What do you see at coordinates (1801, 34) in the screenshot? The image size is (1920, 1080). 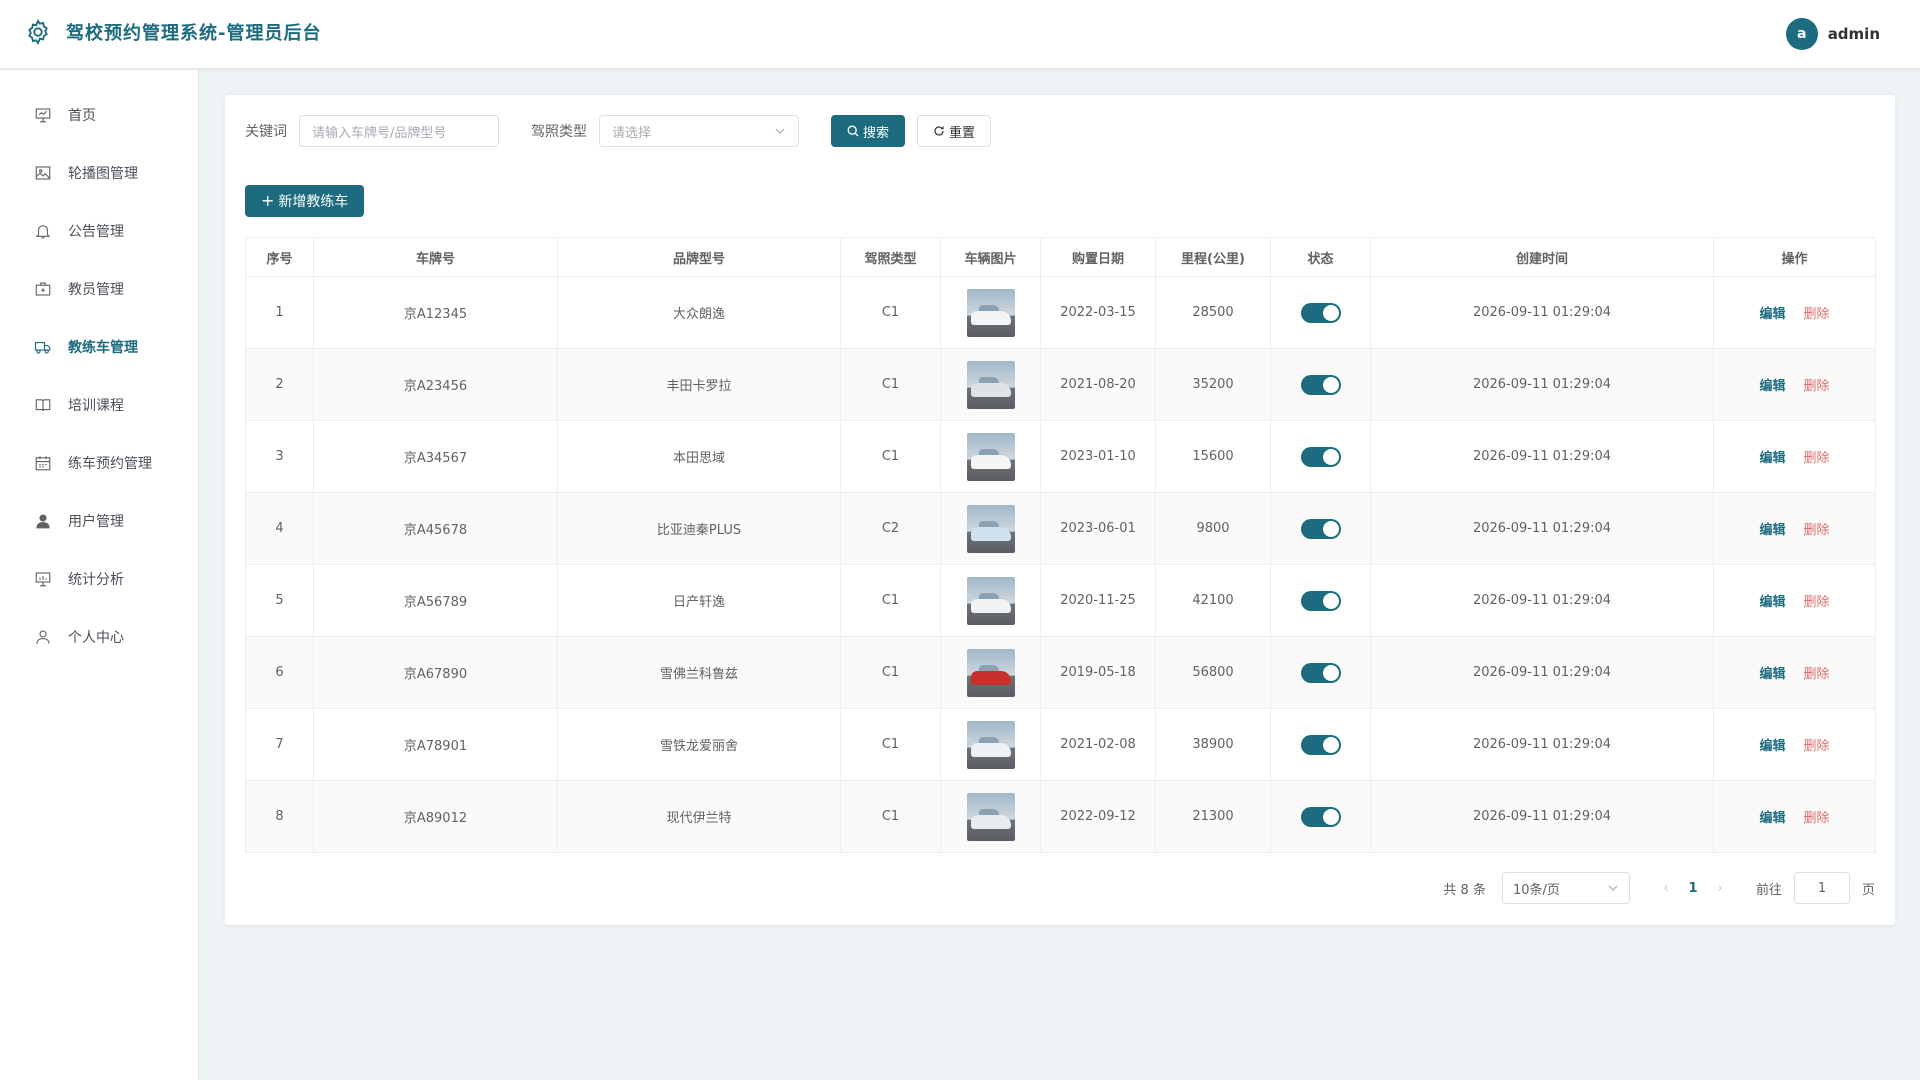 I see `avatar: a` at bounding box center [1801, 34].